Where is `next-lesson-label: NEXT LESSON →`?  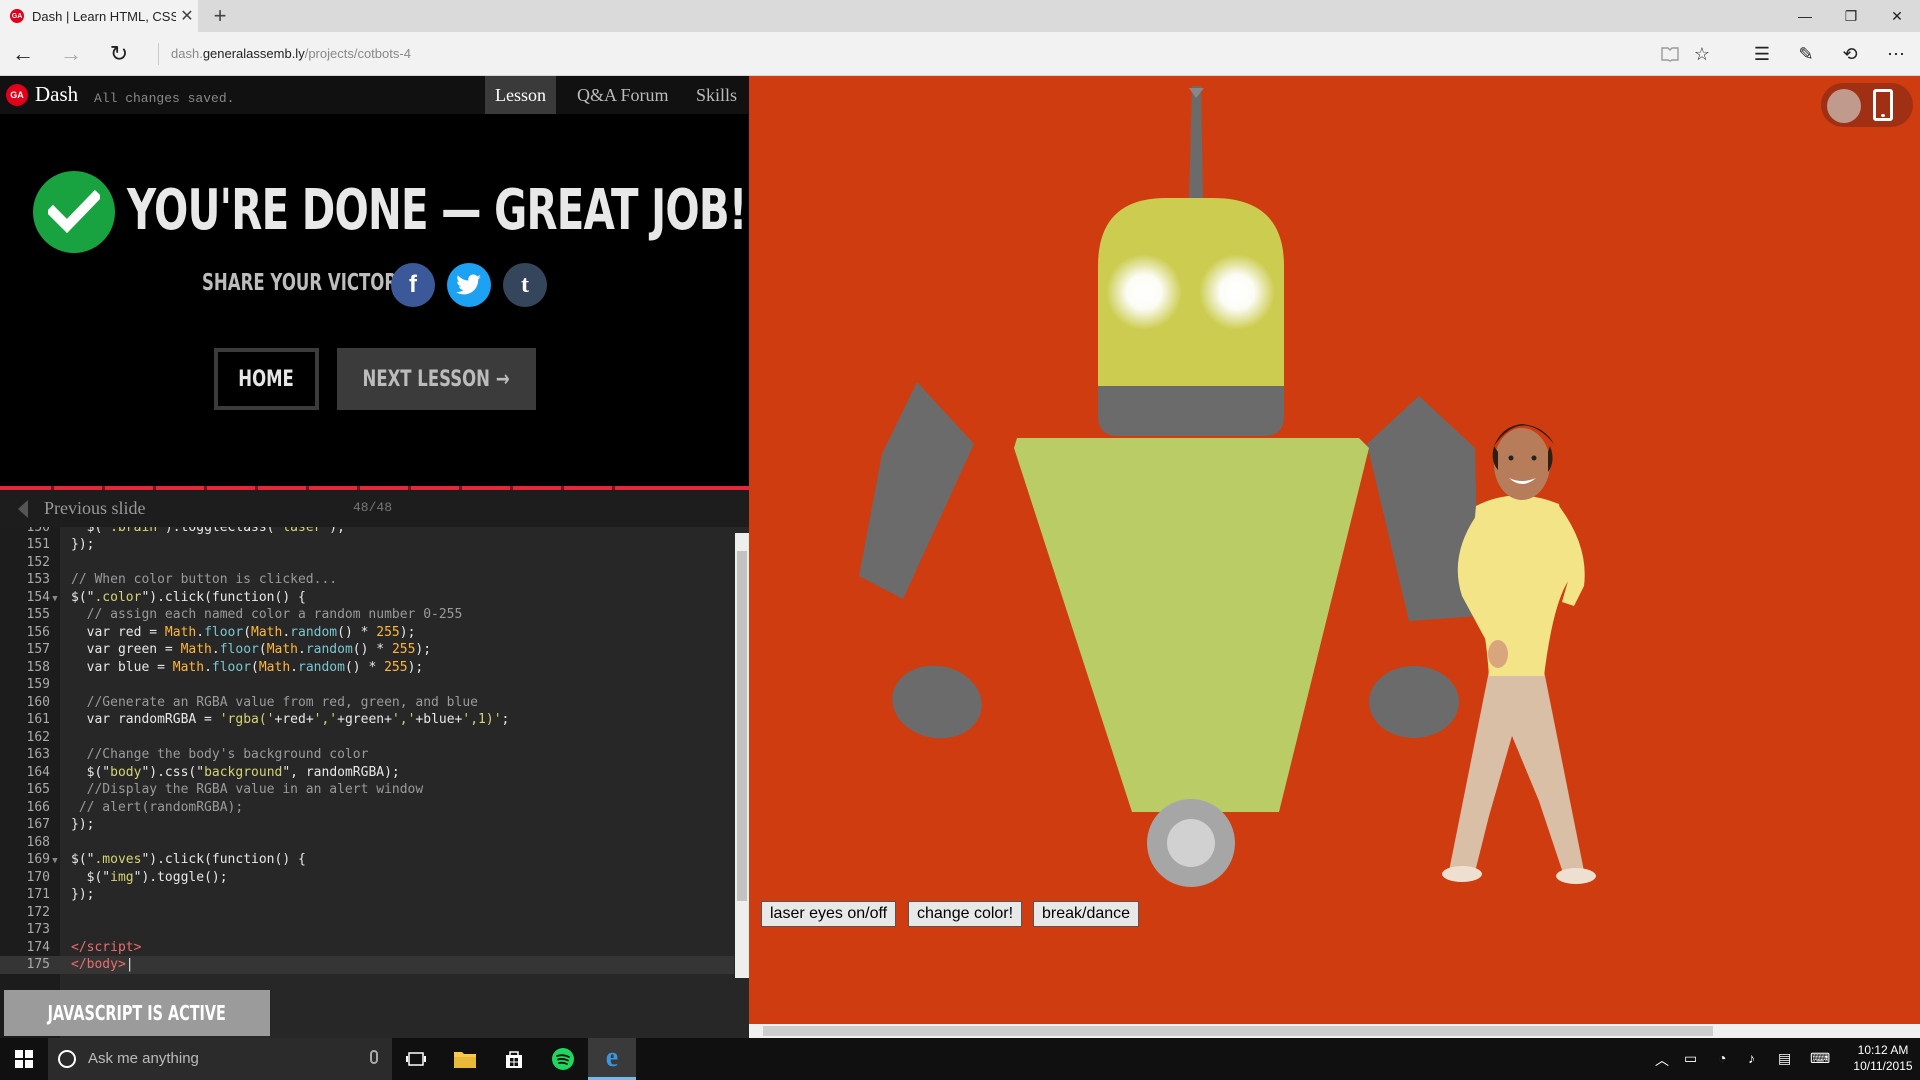
next-lesson-label: NEXT LESSON → is located at coordinates (436, 379).